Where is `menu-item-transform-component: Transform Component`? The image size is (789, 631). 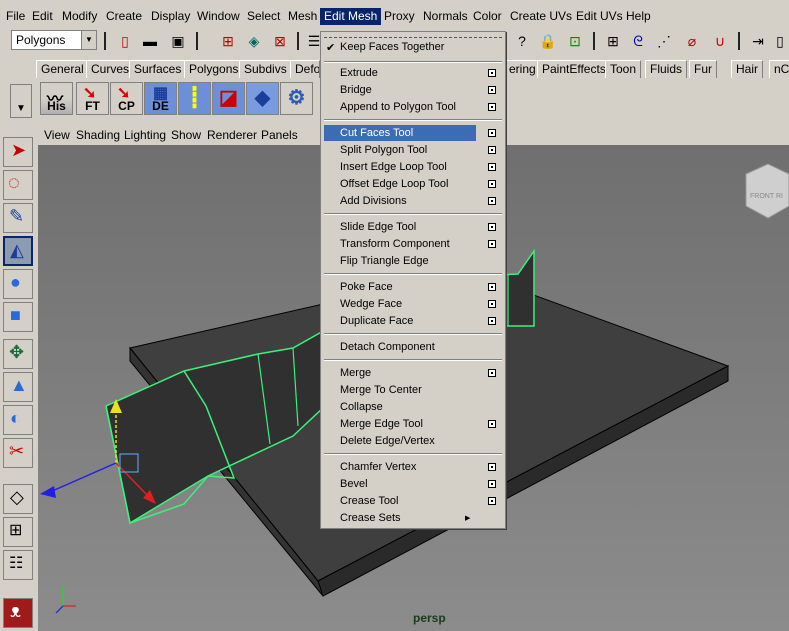 menu-item-transform-component: Transform Component is located at coordinates (400, 244).